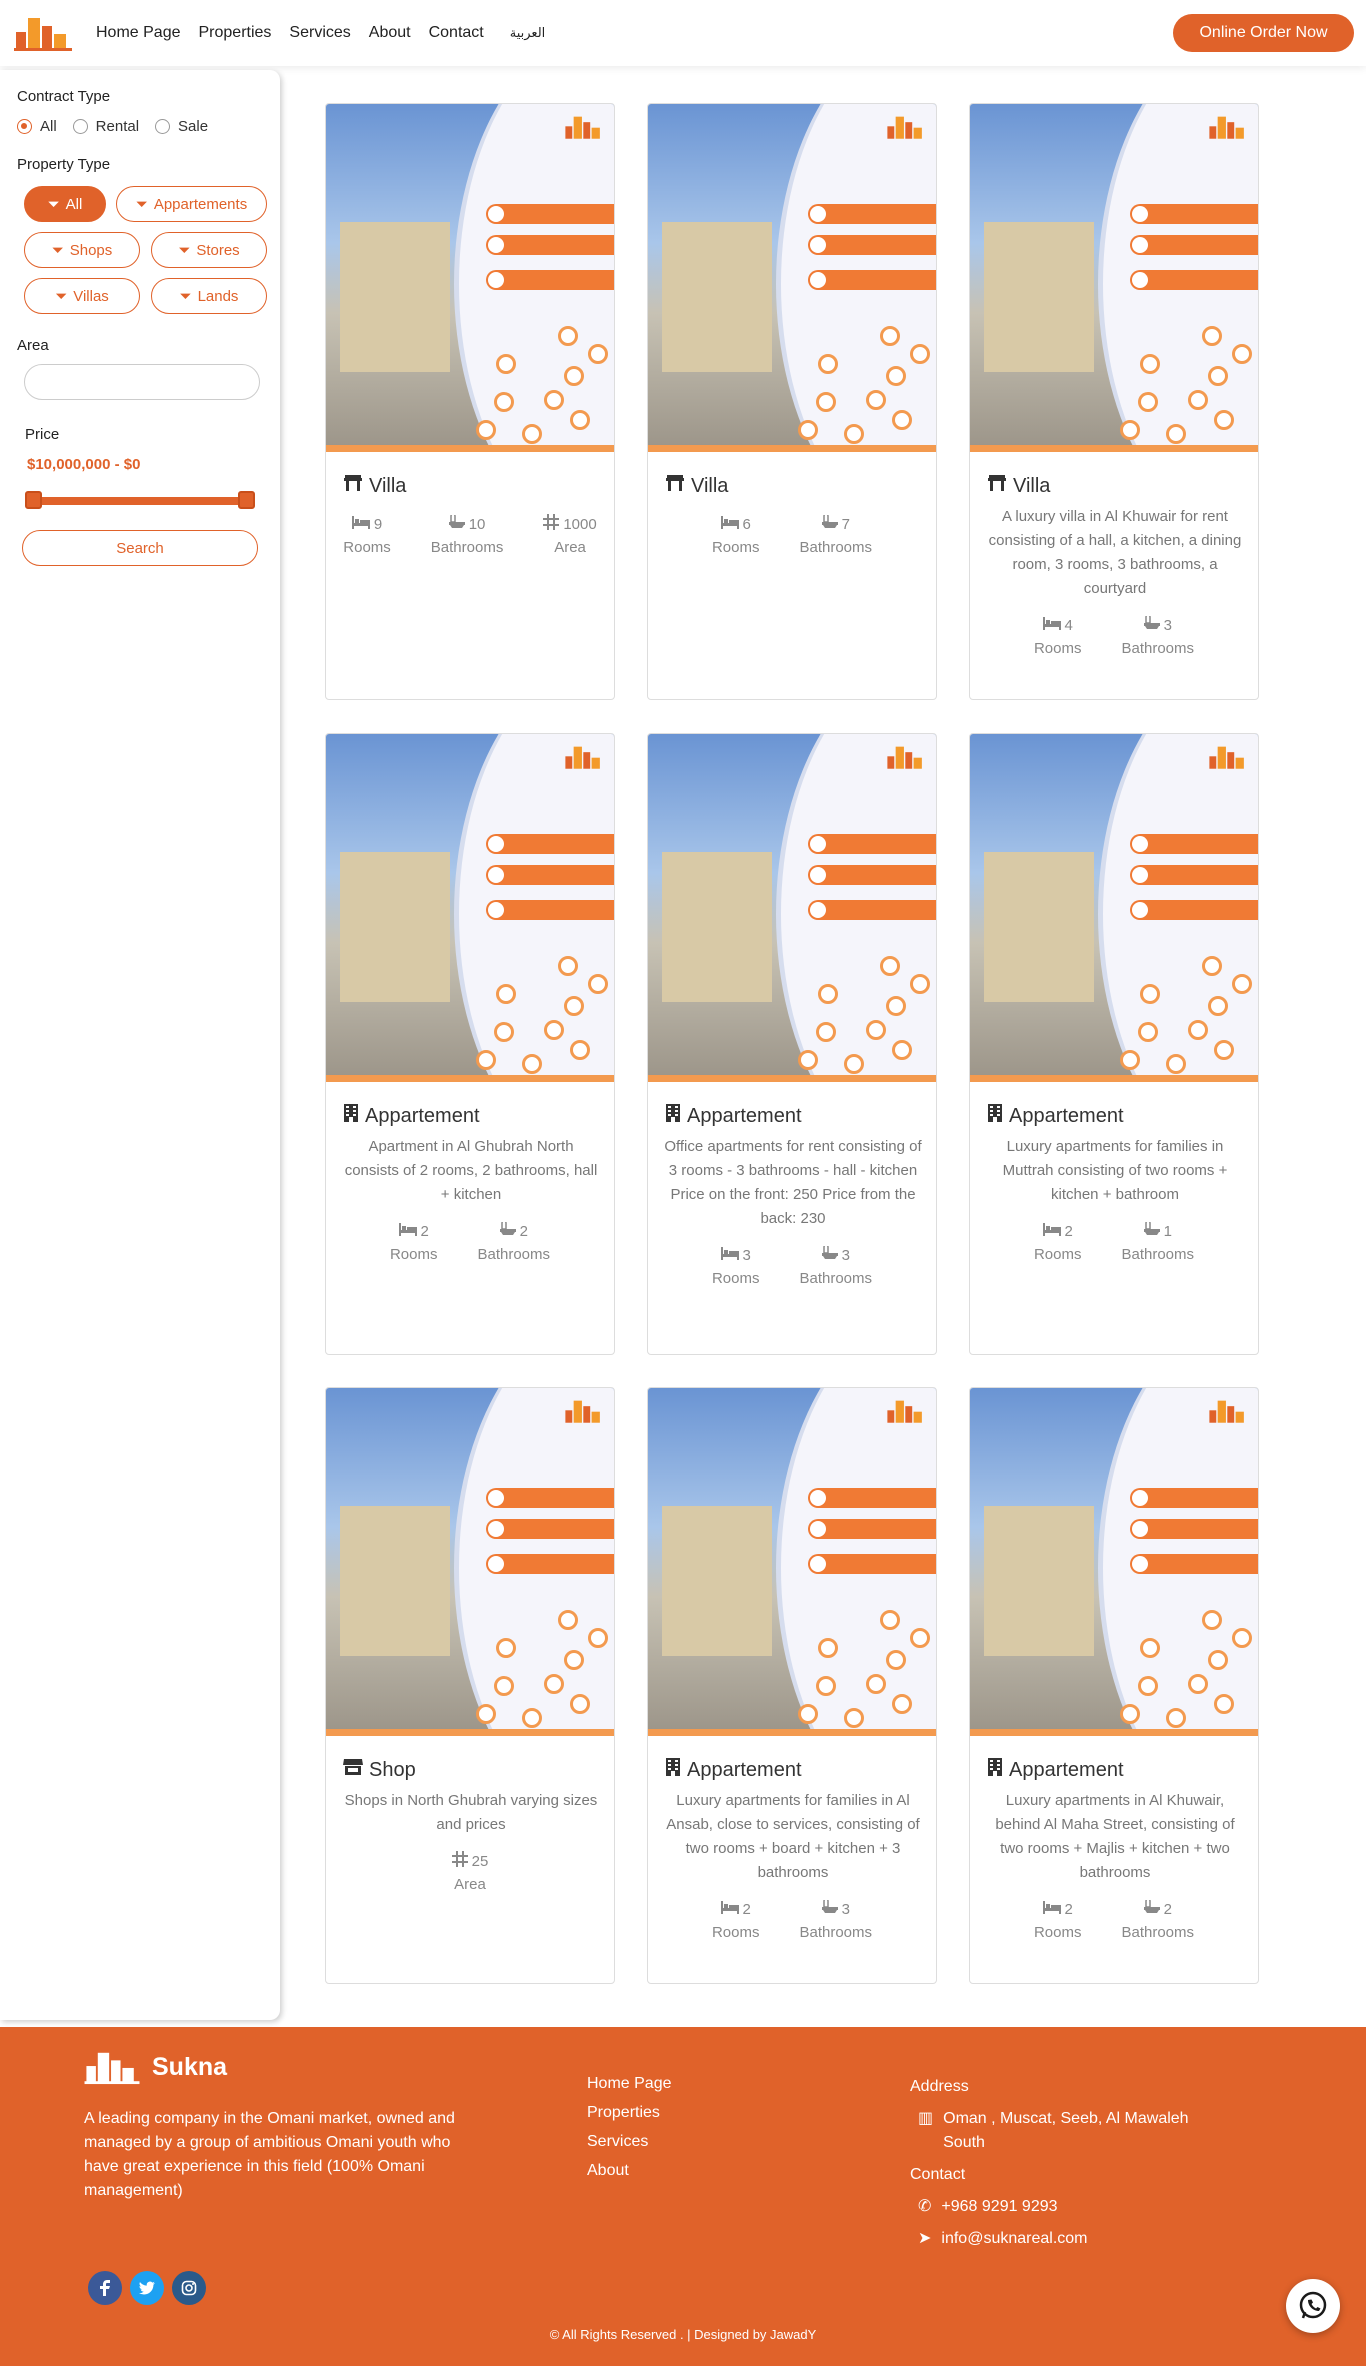  What do you see at coordinates (65, 204) in the screenshot?
I see `chip-all: ⏷ All` at bounding box center [65, 204].